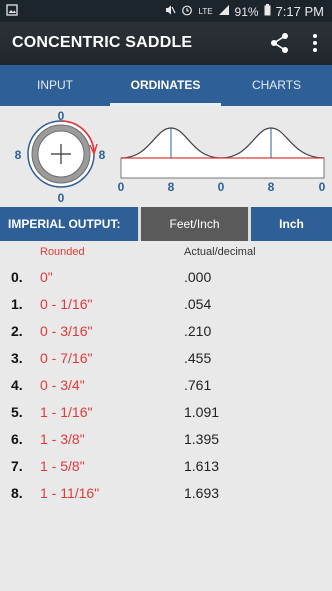 Image resolution: width=332 pixels, height=591 pixels. Describe the element at coordinates (61, 116) in the screenshot. I see `circle-label-top: 0` at that location.